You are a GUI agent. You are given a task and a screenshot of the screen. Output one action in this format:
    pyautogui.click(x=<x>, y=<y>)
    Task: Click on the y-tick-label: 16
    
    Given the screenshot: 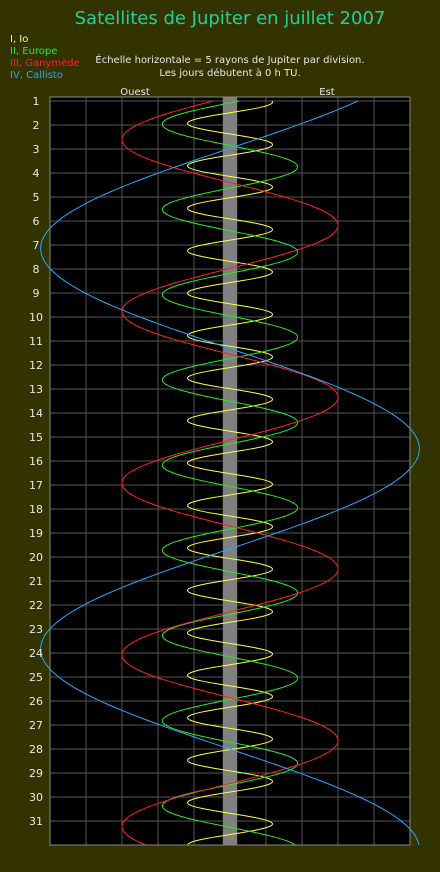 What is the action you would take?
    pyautogui.click(x=36, y=461)
    